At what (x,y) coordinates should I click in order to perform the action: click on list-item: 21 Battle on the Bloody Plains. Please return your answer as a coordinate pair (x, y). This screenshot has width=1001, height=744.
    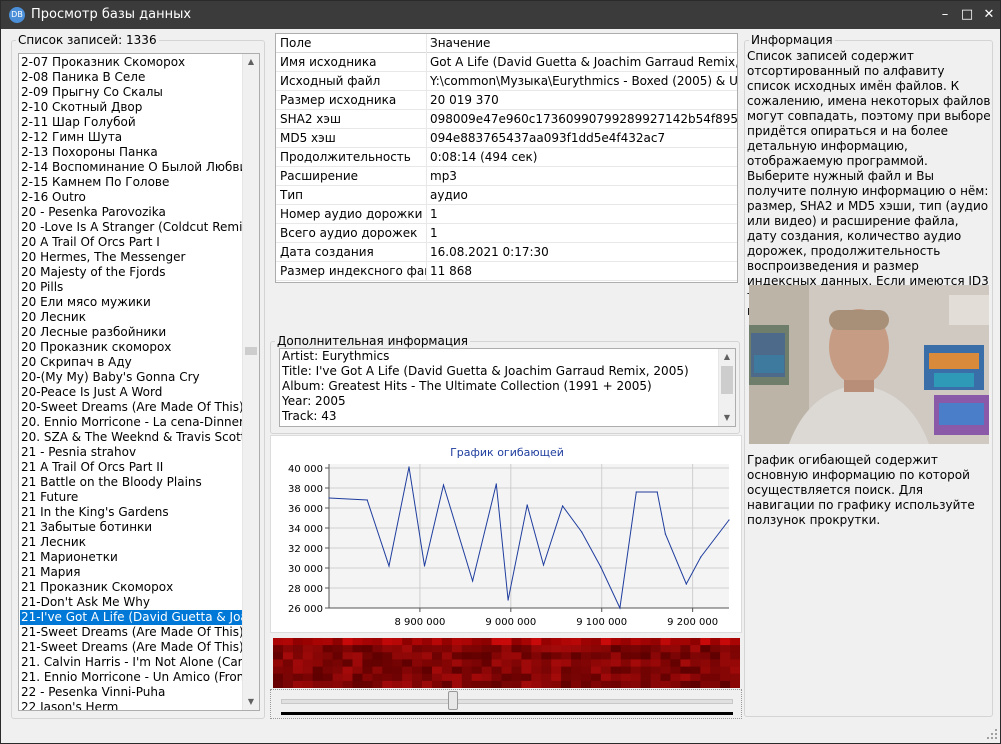
    Looking at the image, I should click on (131, 482).